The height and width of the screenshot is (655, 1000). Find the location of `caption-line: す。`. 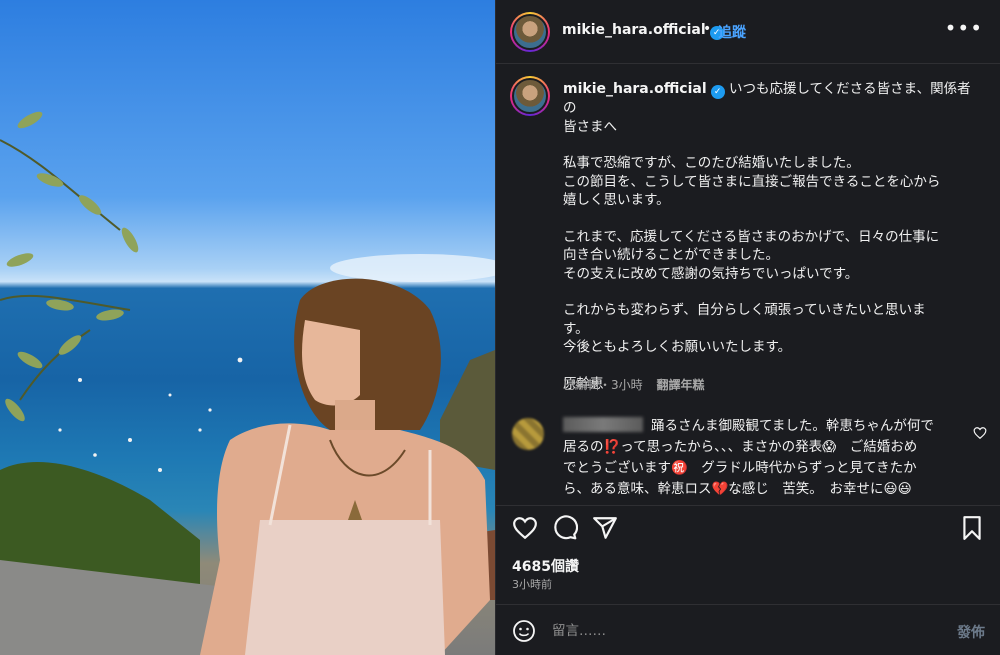

caption-line: す。 is located at coordinates (576, 328).